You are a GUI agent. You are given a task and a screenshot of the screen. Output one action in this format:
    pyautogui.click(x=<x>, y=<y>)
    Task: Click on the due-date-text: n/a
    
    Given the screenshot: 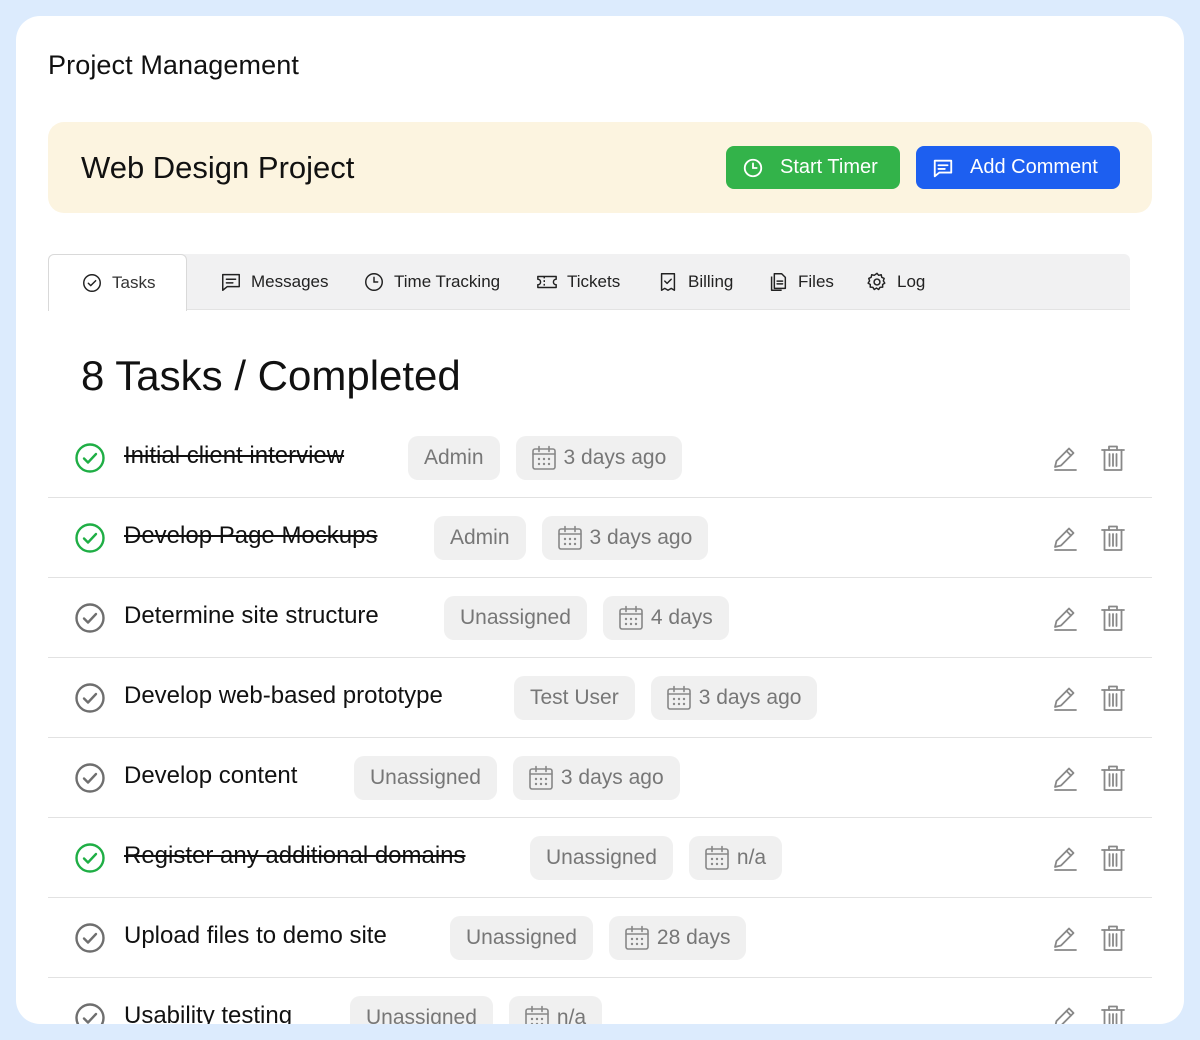 What is the action you would take?
    pyautogui.click(x=751, y=857)
    